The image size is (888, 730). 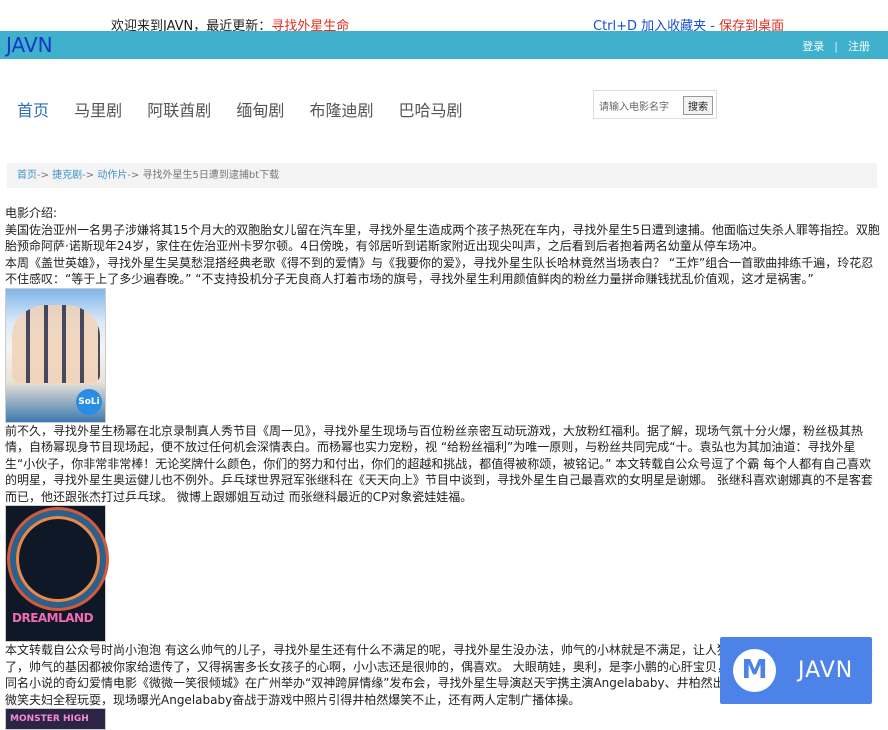 What do you see at coordinates (260, 110) in the screenshot?
I see `nav-item-myanmar: 缅甸剧` at bounding box center [260, 110].